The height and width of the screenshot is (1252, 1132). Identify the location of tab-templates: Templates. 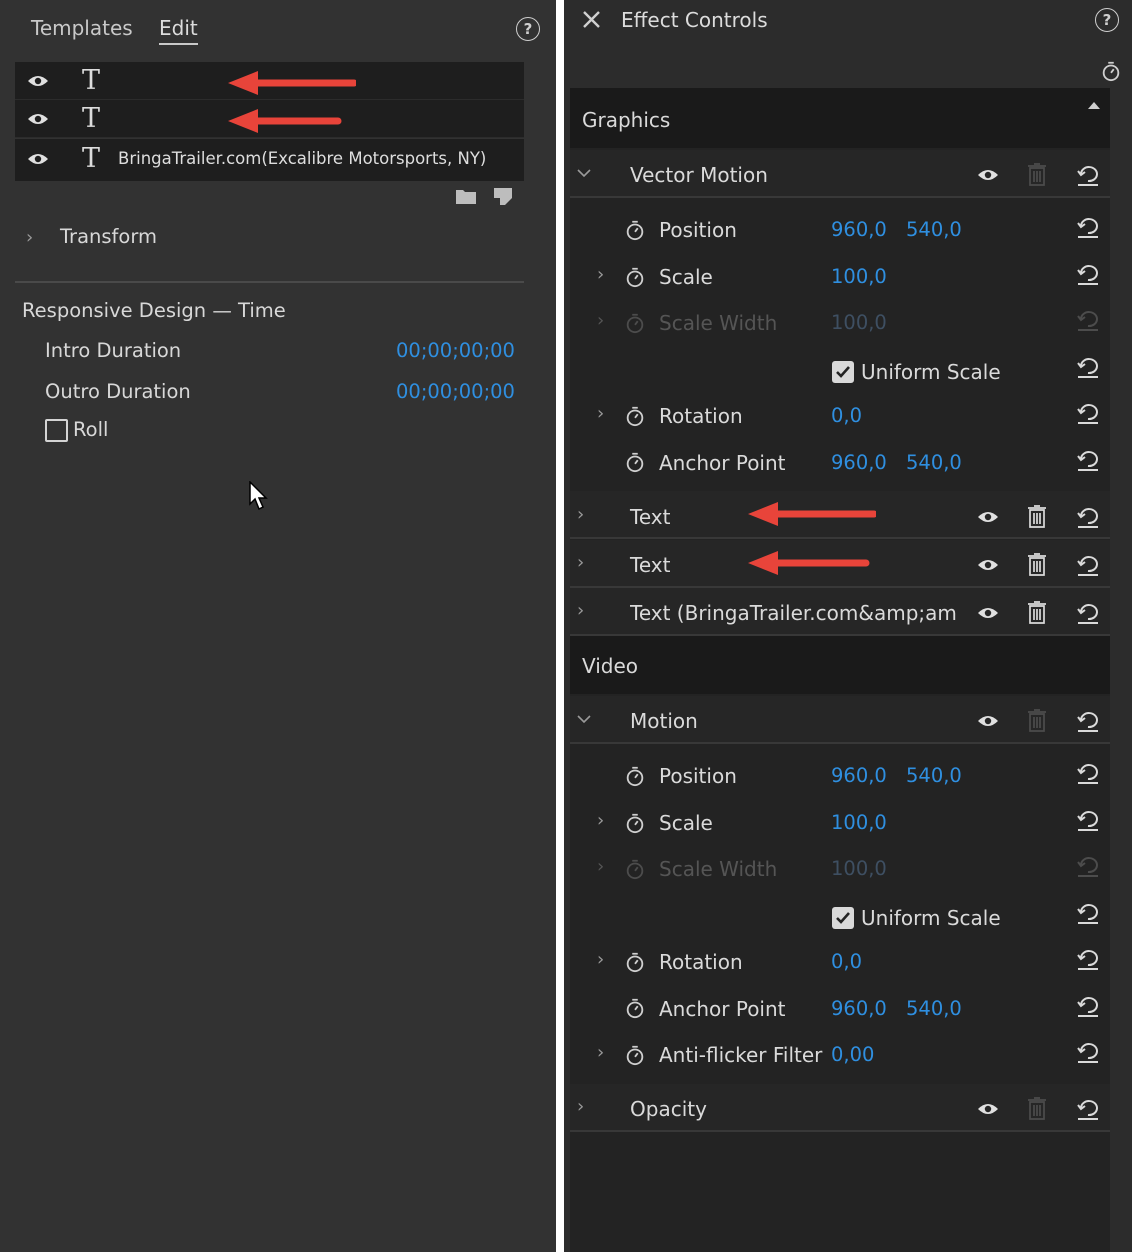
(82, 28).